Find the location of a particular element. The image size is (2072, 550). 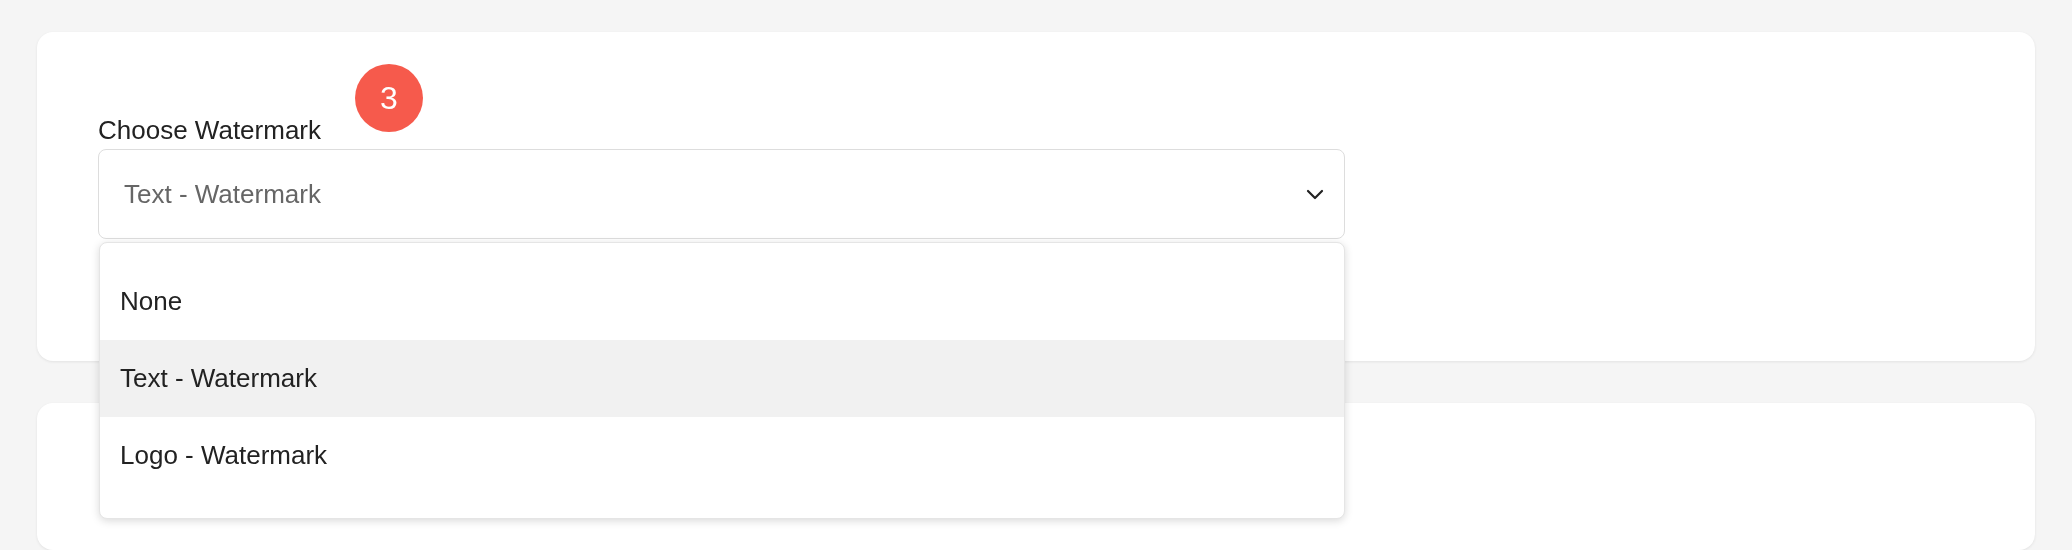

dropdown-option: Logo - Watermark is located at coordinates (722, 455).